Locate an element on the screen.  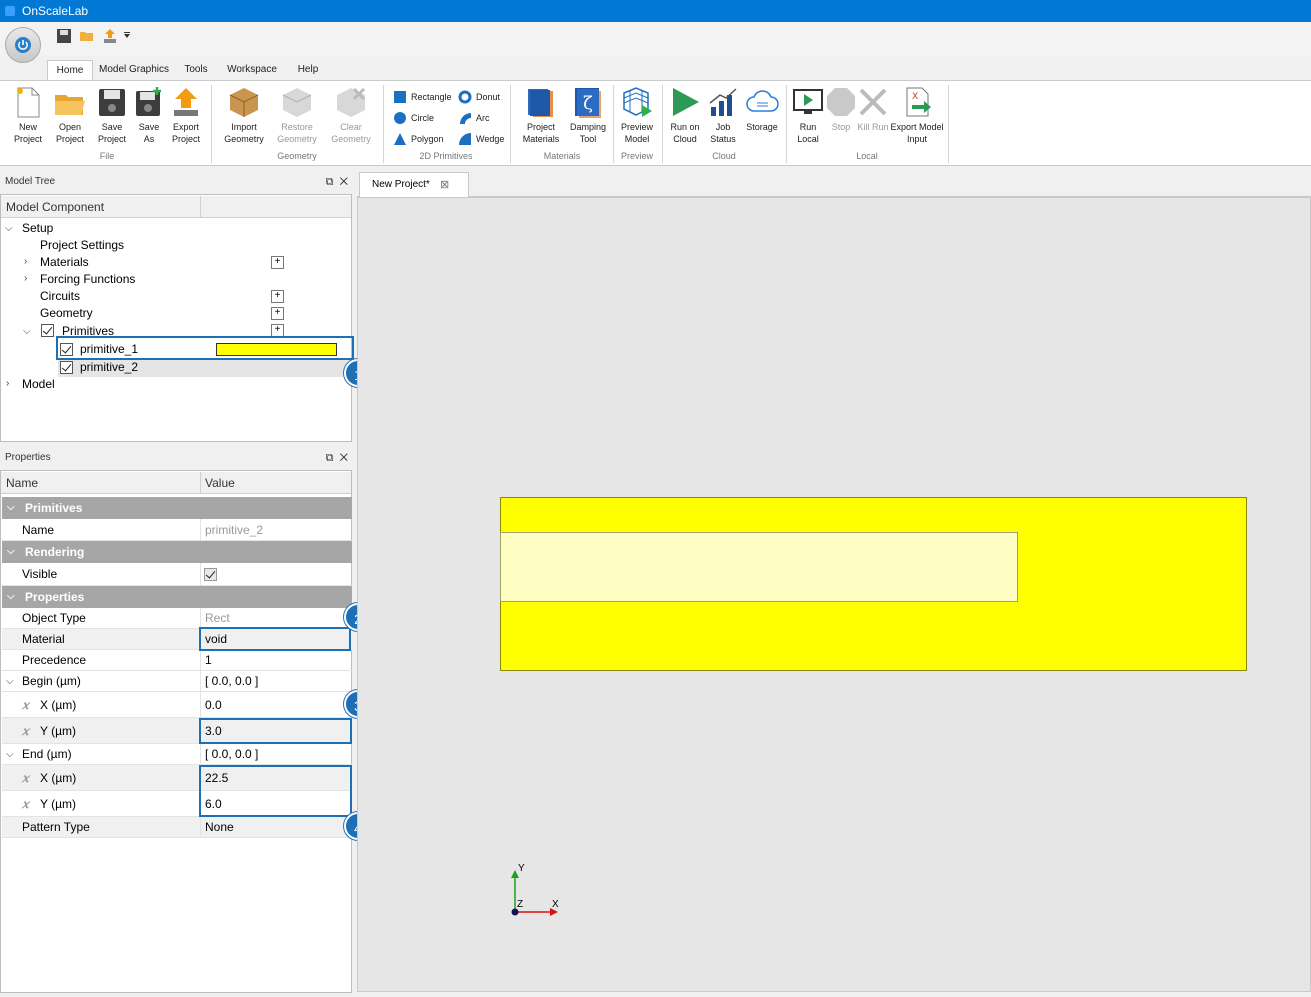
pattern-type-select: None is located at coordinates (219, 827).